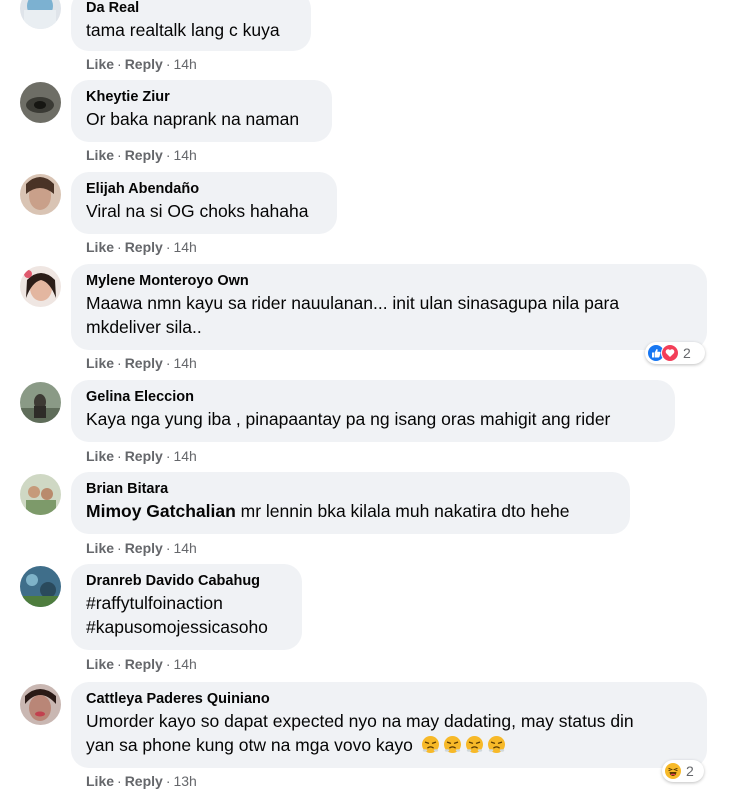 Image resolution: width=750 pixels, height=794 pixels. I want to click on commenter-name: Dranreb Davido Cabahug, so click(188, 581).